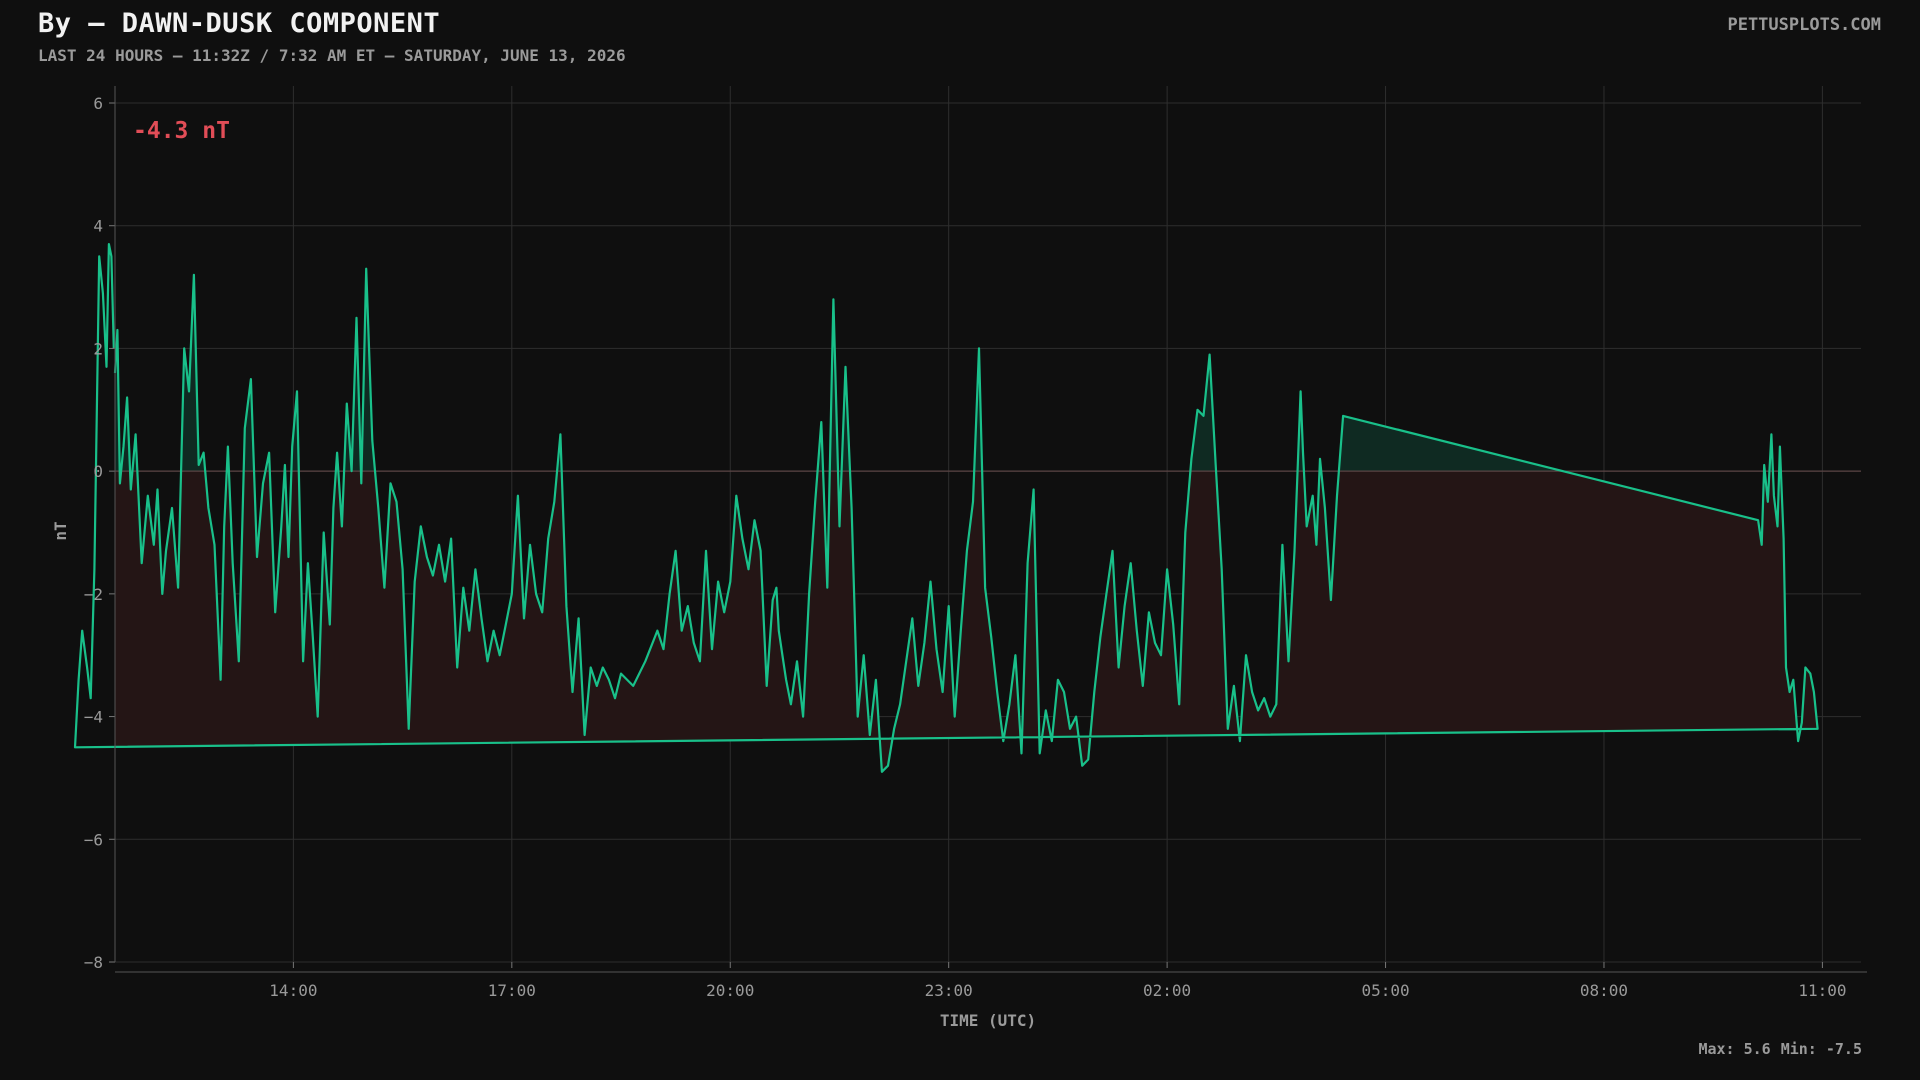  What do you see at coordinates (1821, 1049) in the screenshot?
I see `min-value: Min: -7.5` at bounding box center [1821, 1049].